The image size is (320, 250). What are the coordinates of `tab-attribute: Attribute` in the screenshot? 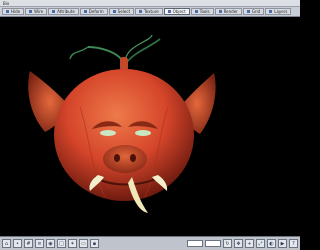 It's located at (63, 11).